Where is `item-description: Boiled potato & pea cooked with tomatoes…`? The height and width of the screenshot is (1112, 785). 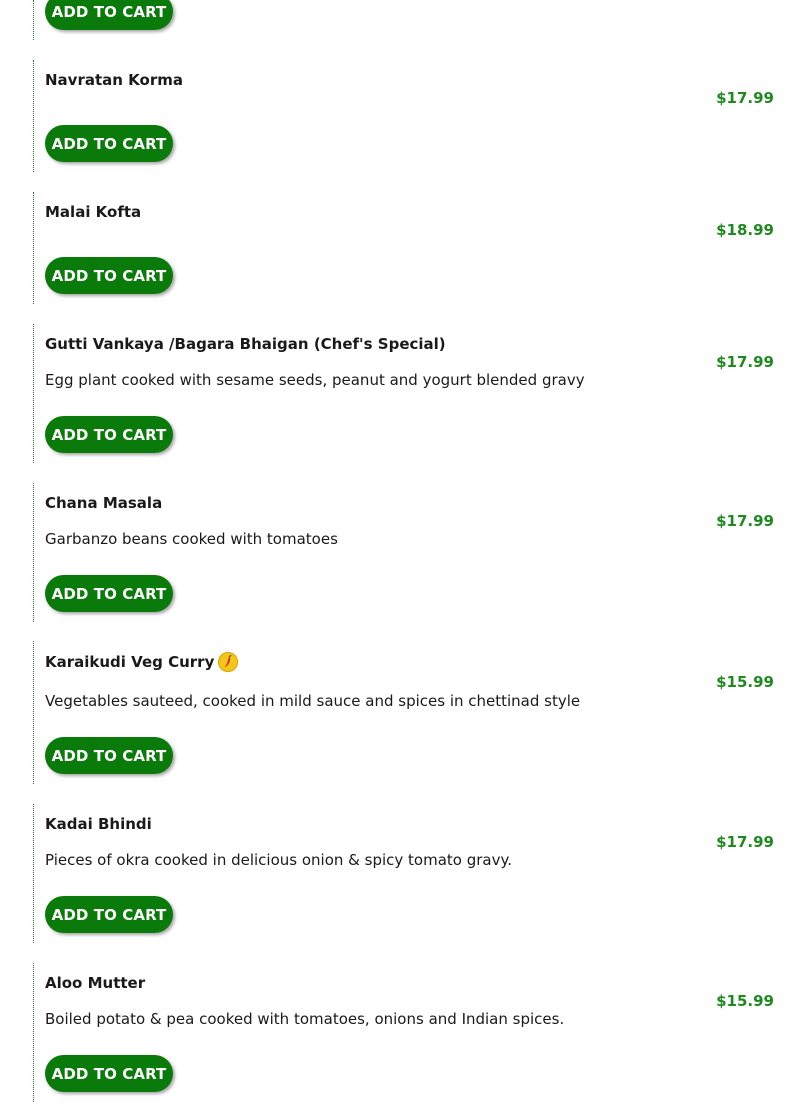
item-description: Boiled potato & pea cooked with tomatoes… is located at coordinates (305, 1019).